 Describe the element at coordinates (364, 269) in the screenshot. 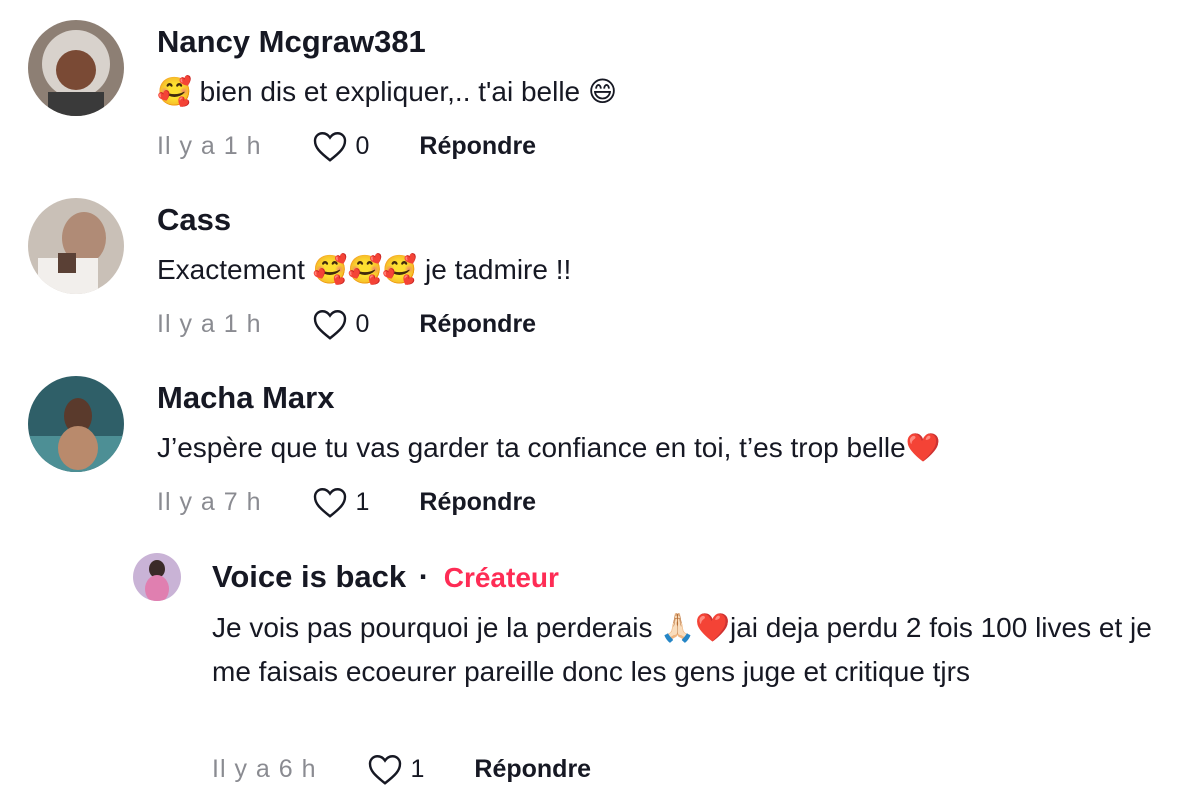

I see `comment-text: Exactement 🥰🥰🥰 je tadmire !!` at that location.